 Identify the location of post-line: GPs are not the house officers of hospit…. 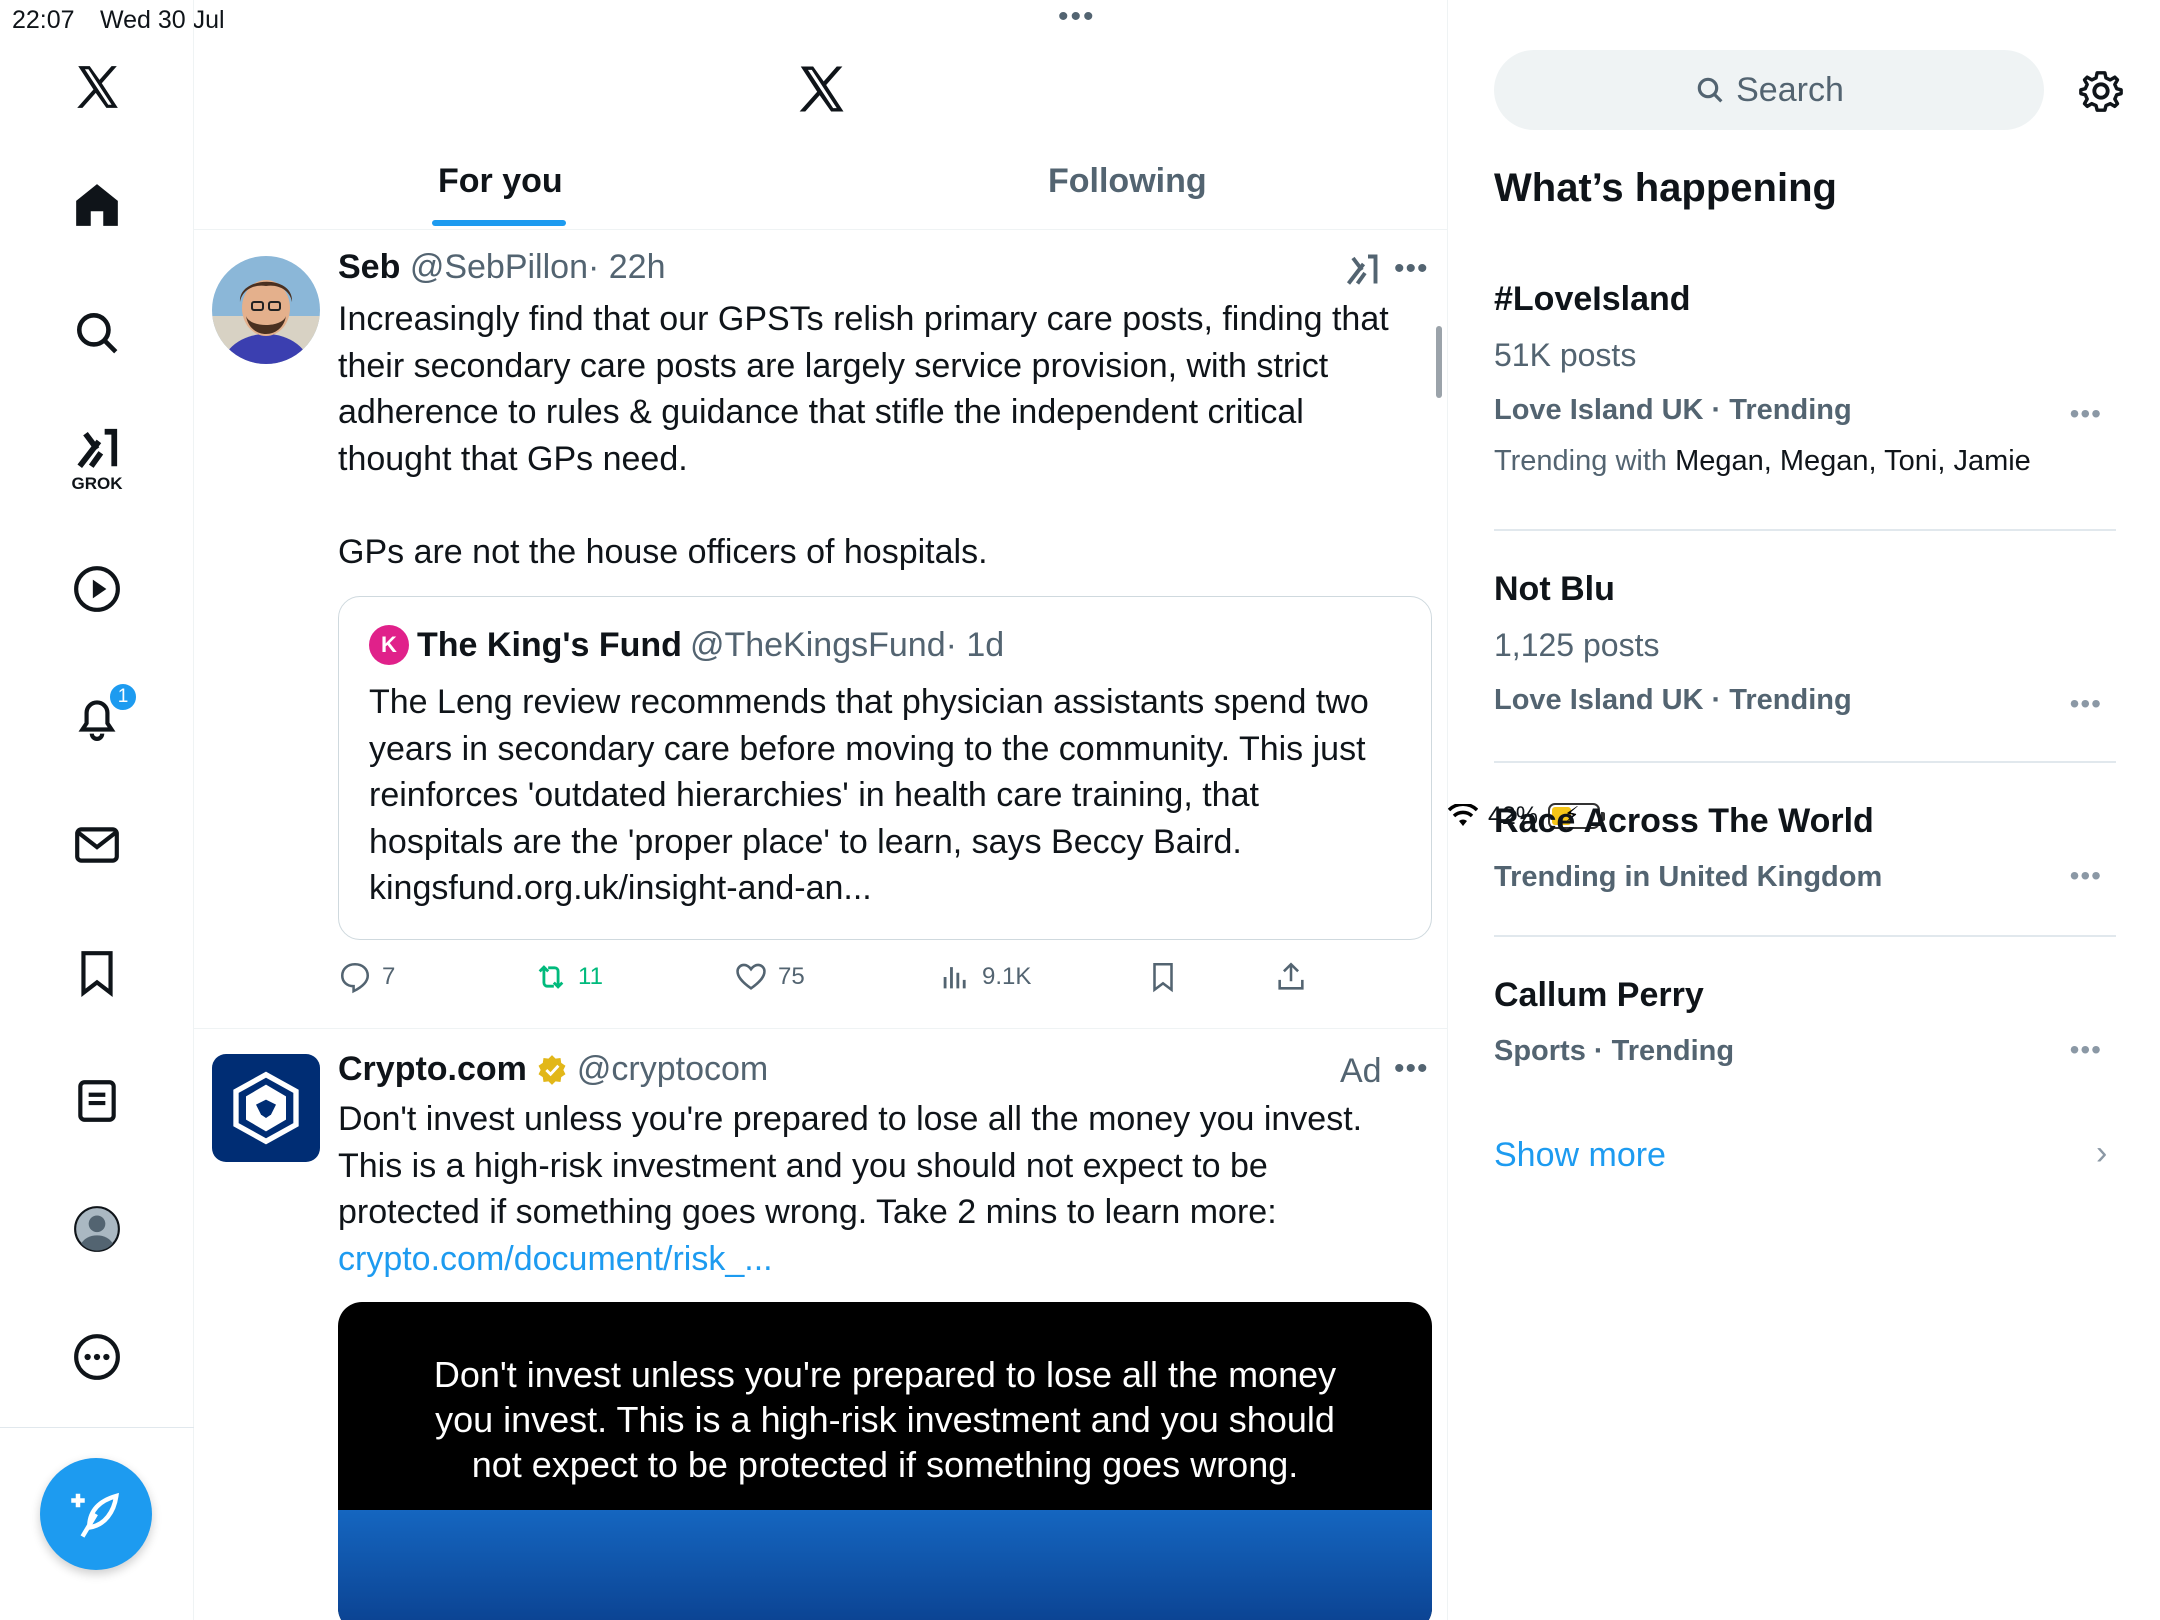
(663, 551).